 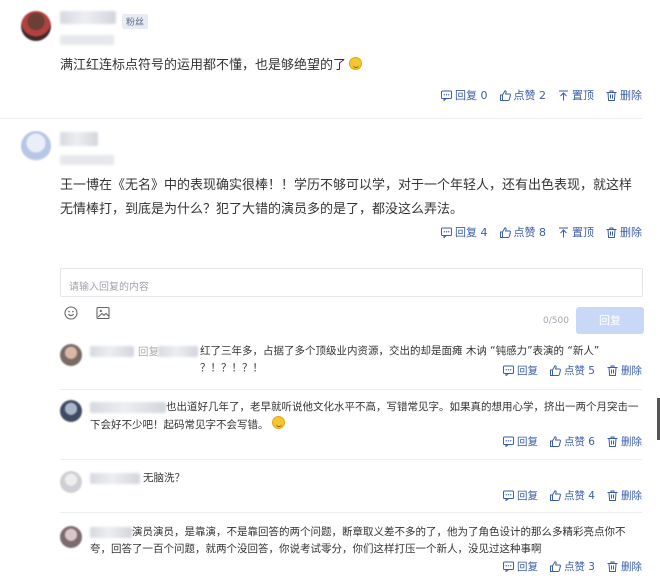 I want to click on reply-button: 回复 4, so click(x=464, y=232).